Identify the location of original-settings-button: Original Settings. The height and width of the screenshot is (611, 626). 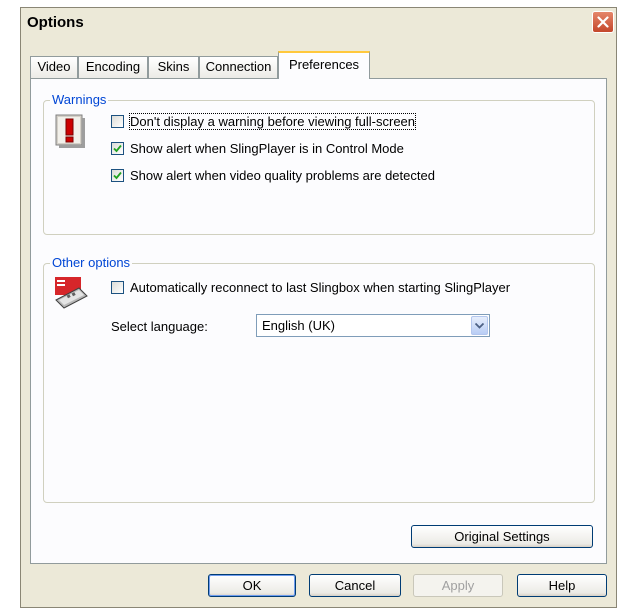
(502, 536).